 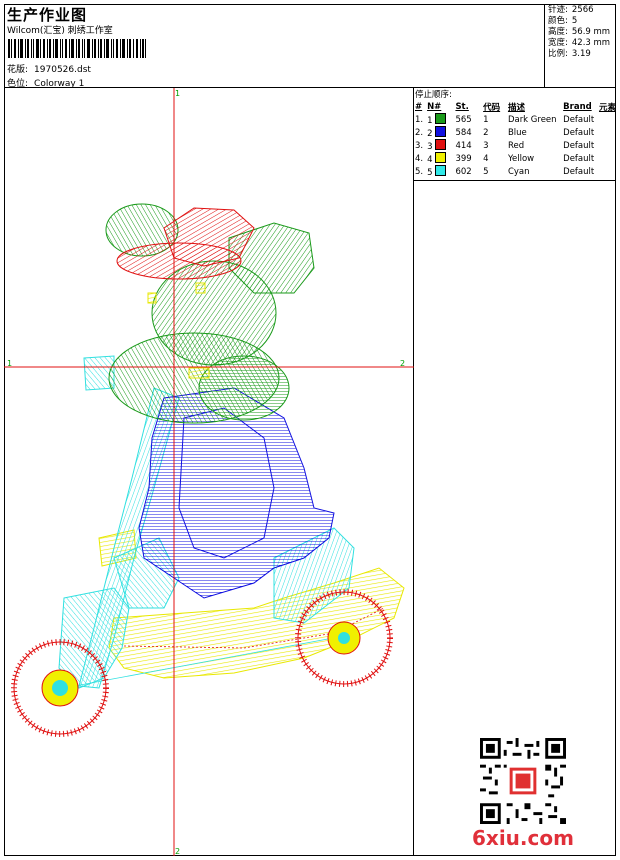 I want to click on row-stitches: 399, so click(x=463, y=158).